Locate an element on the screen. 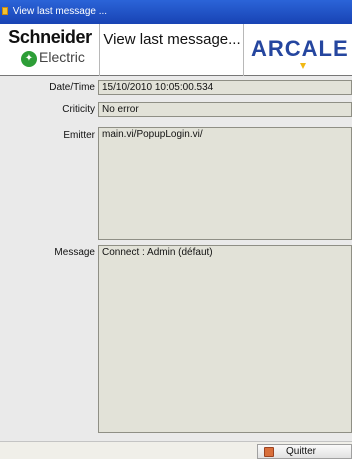 The image size is (352, 459). datetime-label: Date/Time is located at coordinates (72, 87).